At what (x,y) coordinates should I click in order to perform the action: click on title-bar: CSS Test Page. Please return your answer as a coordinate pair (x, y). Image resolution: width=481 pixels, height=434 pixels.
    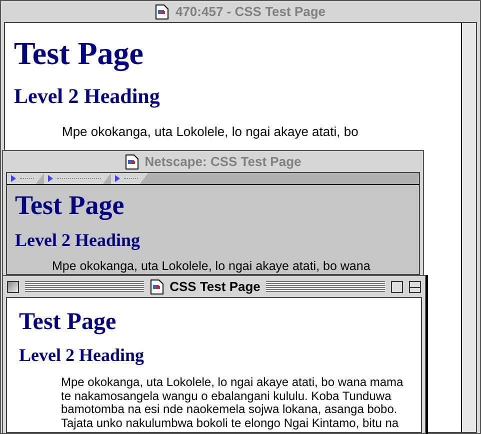
    Looking at the image, I should click on (214, 286).